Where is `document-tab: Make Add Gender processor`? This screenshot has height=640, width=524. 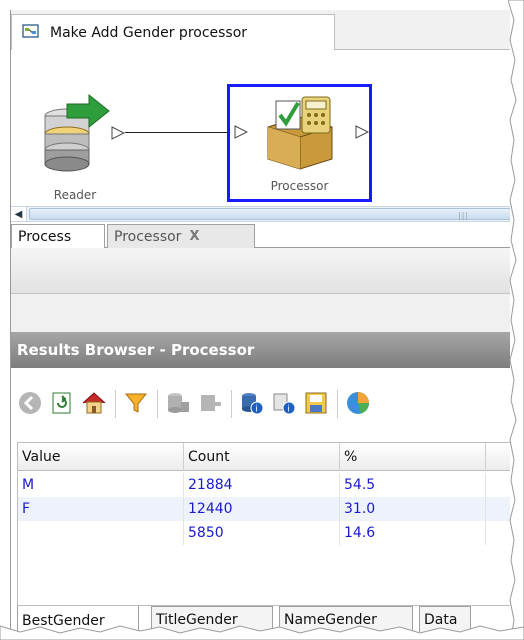 document-tab: Make Add Gender processor is located at coordinates (173, 32).